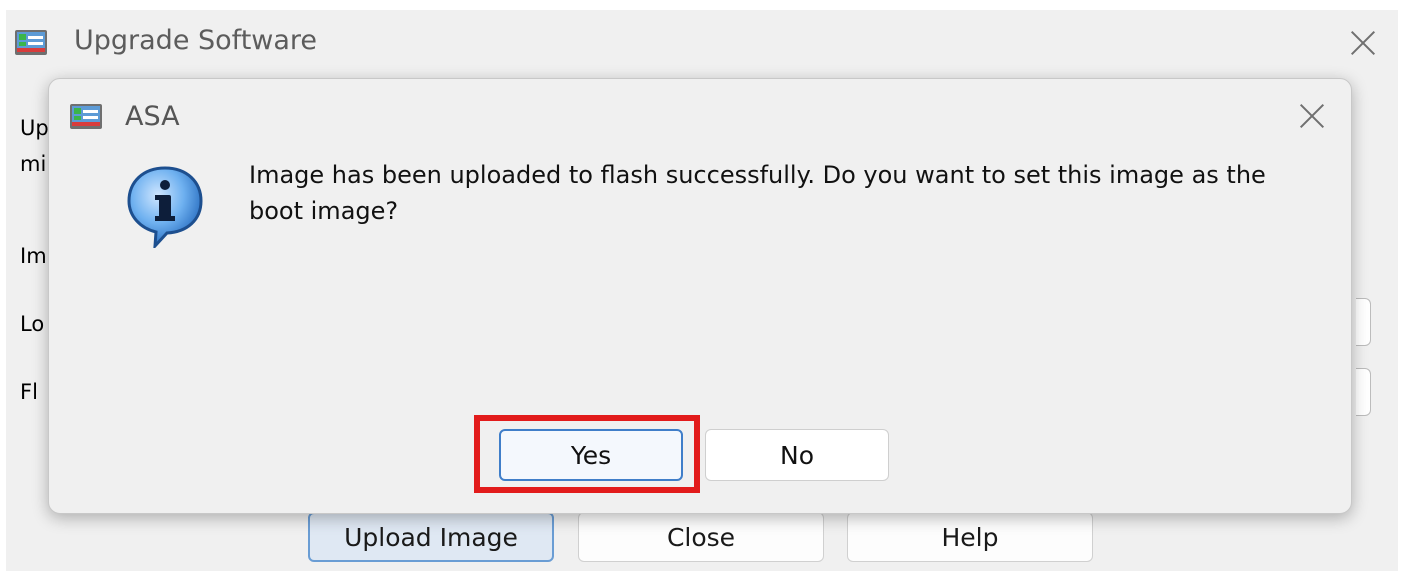 This screenshot has height=571, width=1404. What do you see at coordinates (152, 116) in the screenshot?
I see `dialog-title: ASA` at bounding box center [152, 116].